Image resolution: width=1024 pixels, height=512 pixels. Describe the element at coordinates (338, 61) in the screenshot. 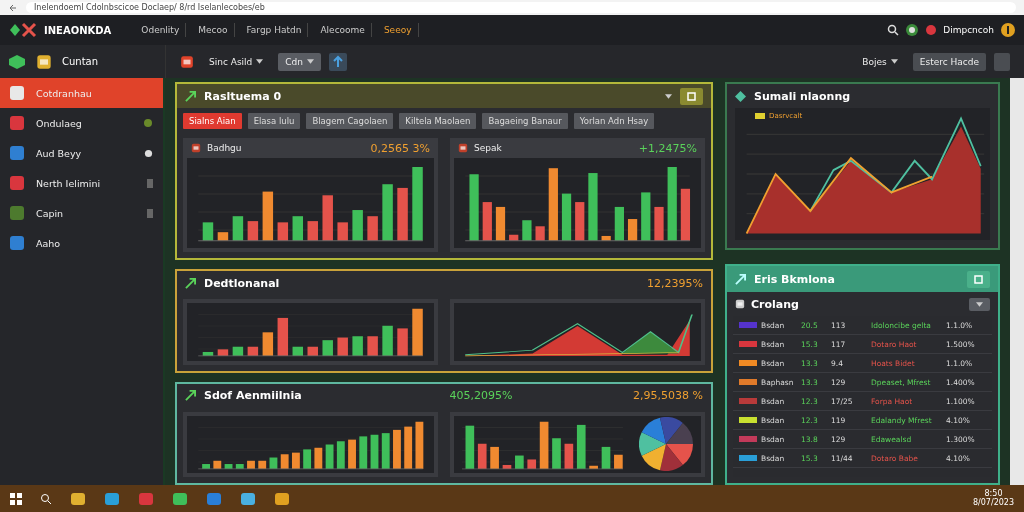

I see `upload-icon` at that location.